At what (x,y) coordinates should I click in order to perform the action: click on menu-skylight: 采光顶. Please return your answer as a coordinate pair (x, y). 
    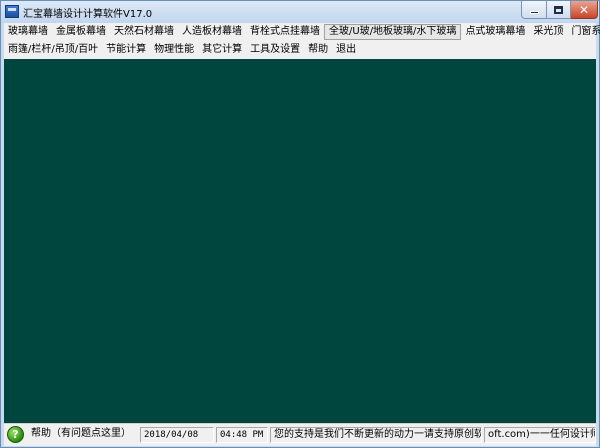
    Looking at the image, I should click on (548, 32).